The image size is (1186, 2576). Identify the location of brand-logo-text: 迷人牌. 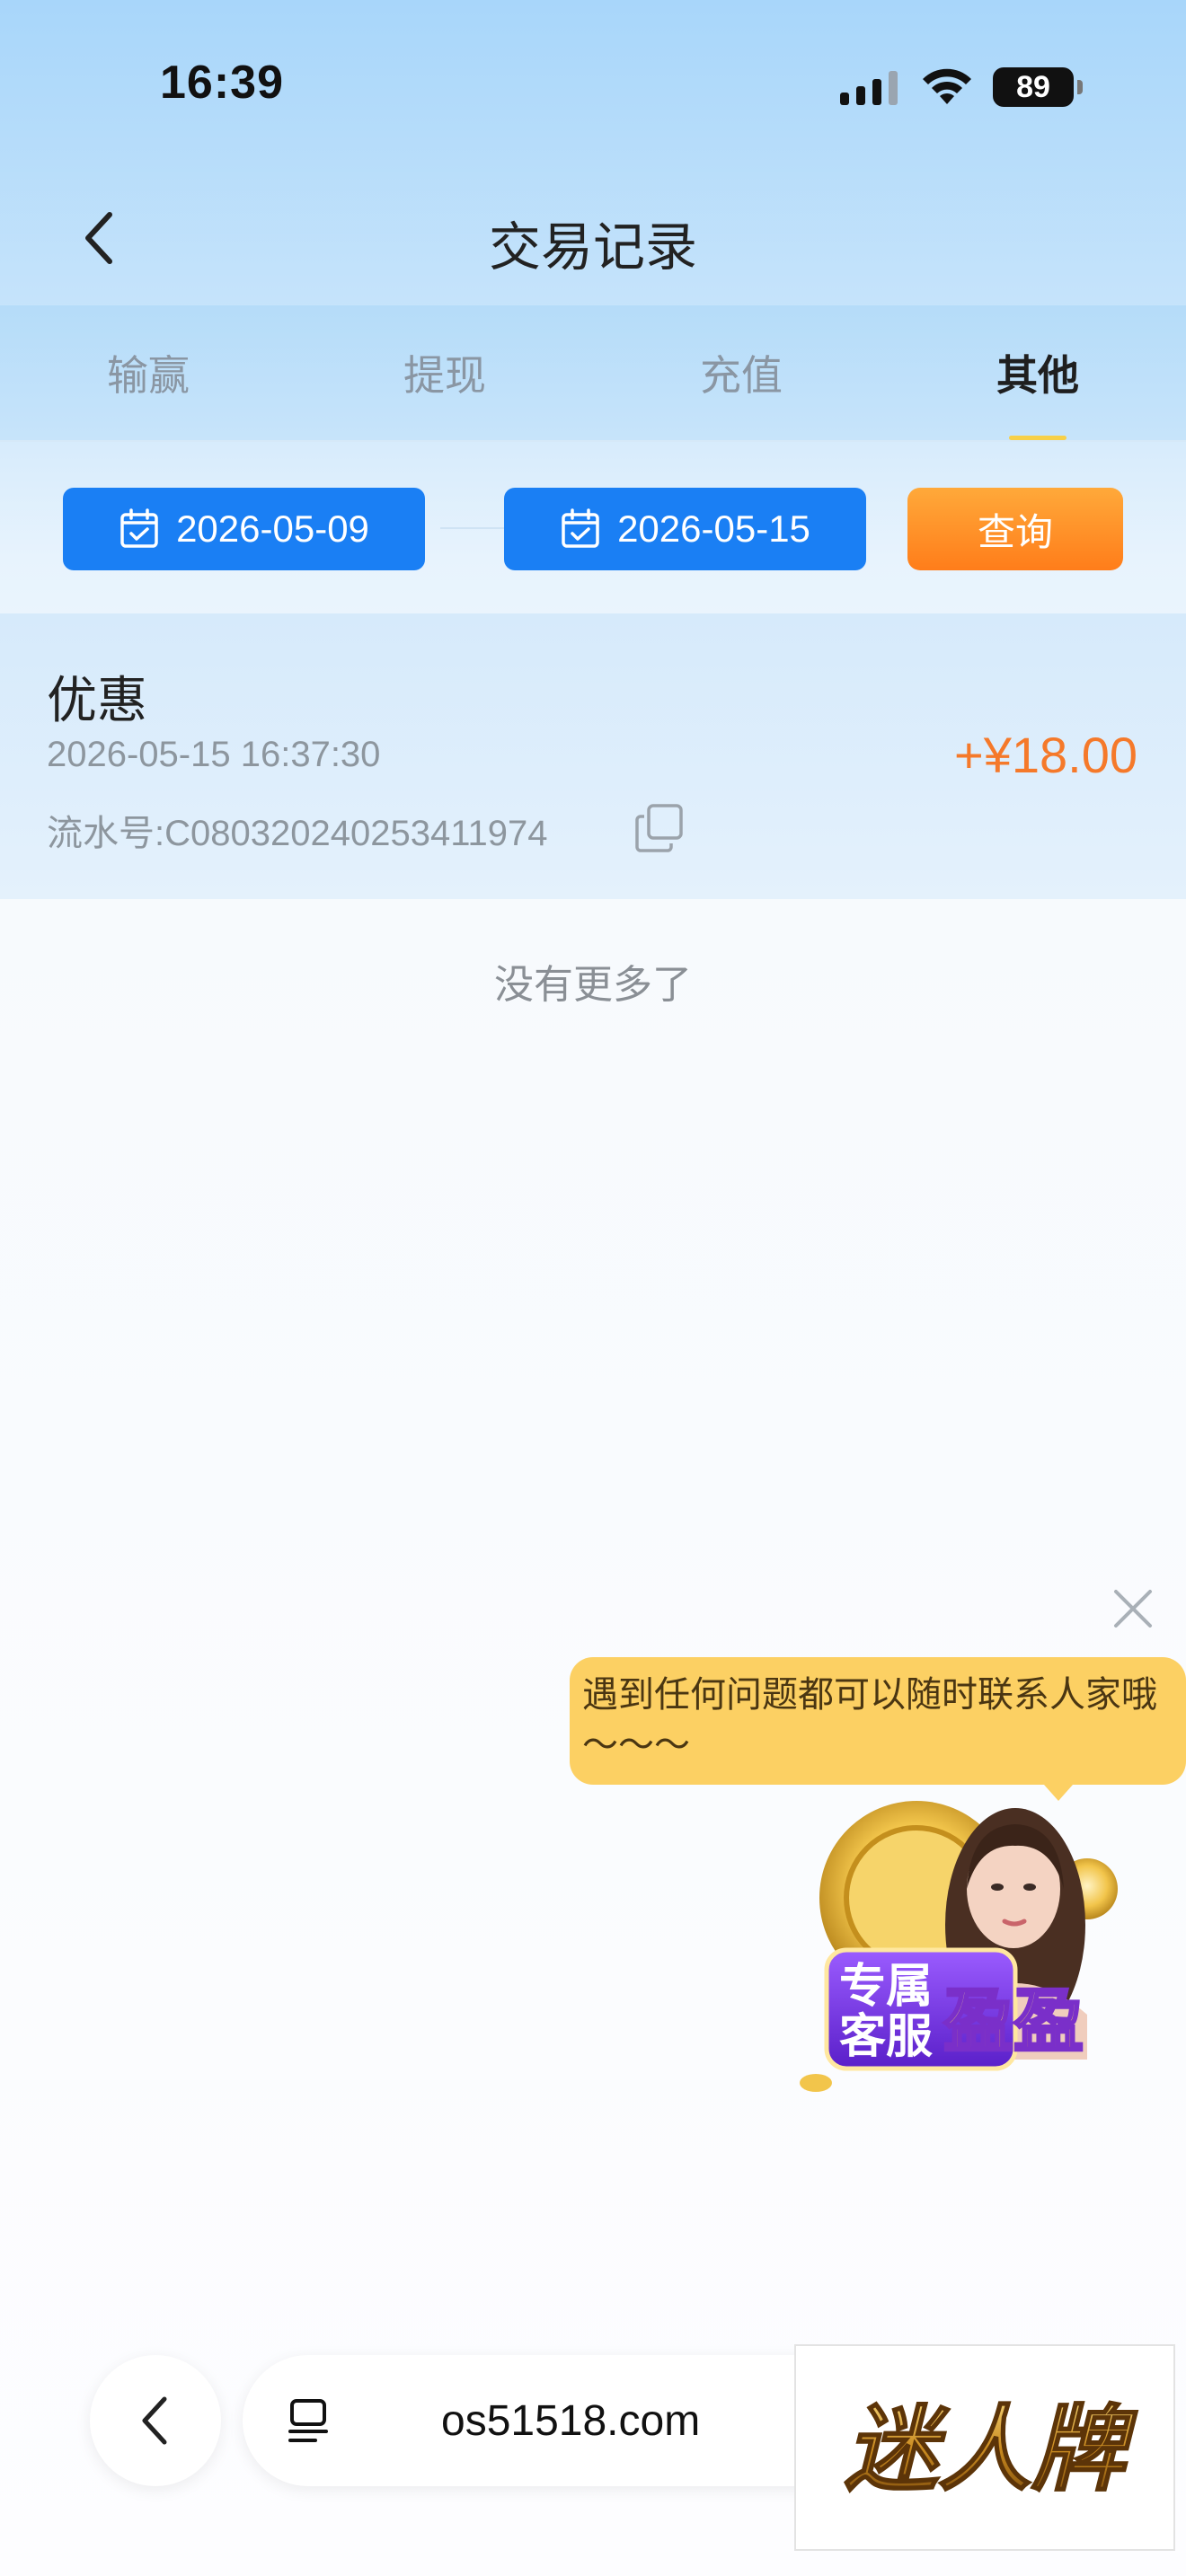
(991, 2449).